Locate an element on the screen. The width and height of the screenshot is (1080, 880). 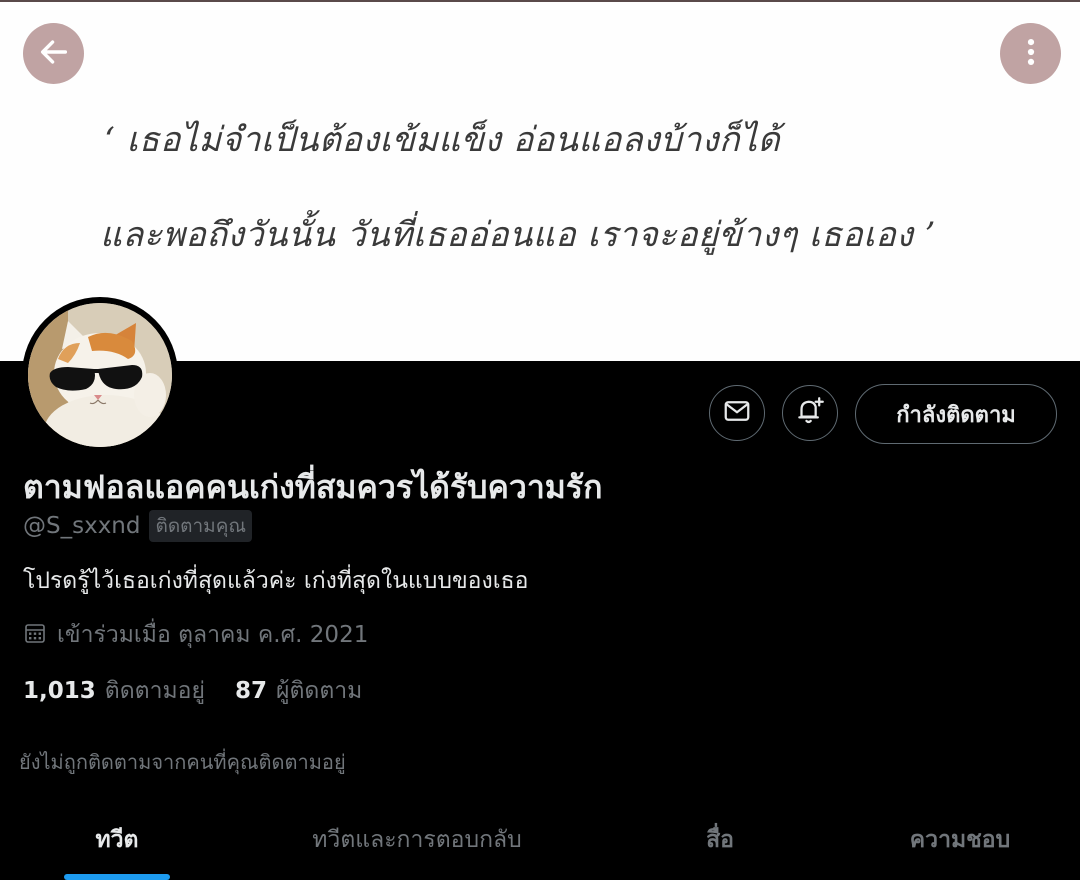
joined-date: เข้าร่วมเมื่อ ตุลาคม ค.ศ. 2021 is located at coordinates (213, 635).